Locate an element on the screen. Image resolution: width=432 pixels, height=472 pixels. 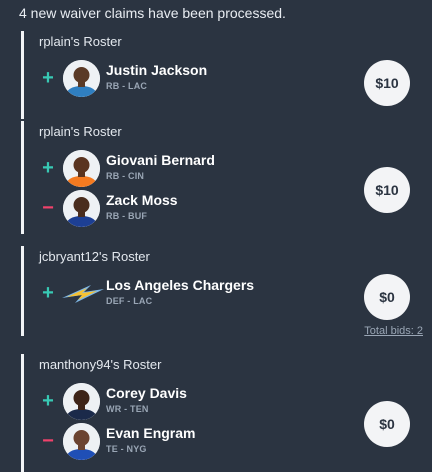
player-name: Corey Davis is located at coordinates (146, 393).